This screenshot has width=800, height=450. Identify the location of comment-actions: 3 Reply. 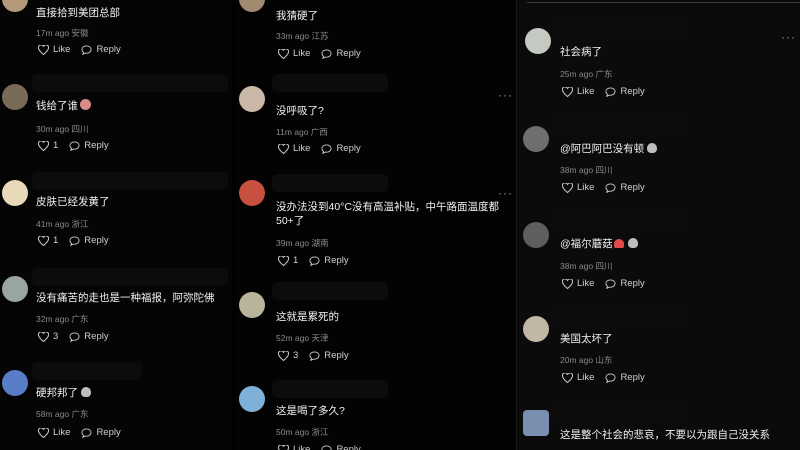
(319, 355).